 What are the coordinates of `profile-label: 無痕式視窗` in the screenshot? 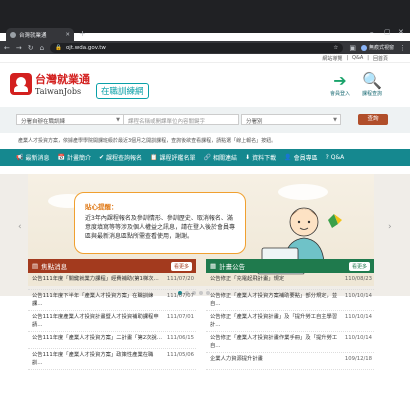 It's located at (381, 48).